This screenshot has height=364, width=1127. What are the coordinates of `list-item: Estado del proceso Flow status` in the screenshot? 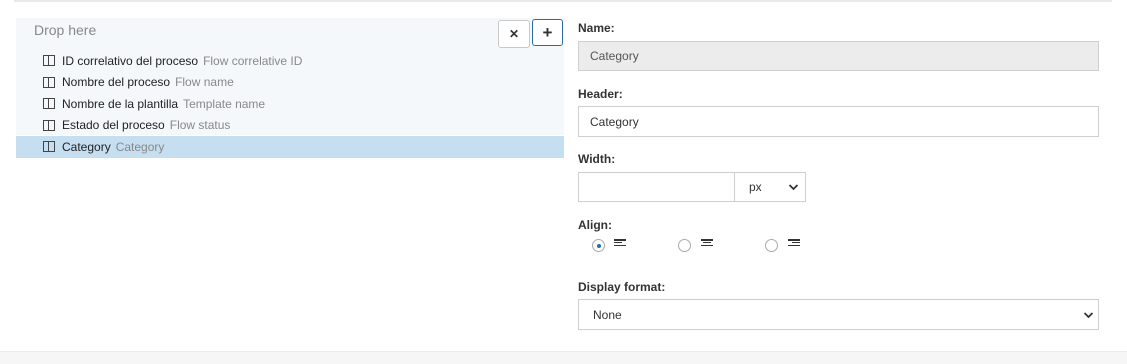 It's located at (290, 126).